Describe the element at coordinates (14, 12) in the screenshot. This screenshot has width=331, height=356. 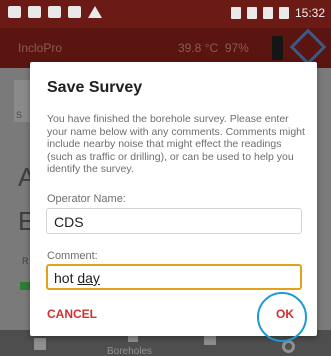
I see `cast-icon` at that location.